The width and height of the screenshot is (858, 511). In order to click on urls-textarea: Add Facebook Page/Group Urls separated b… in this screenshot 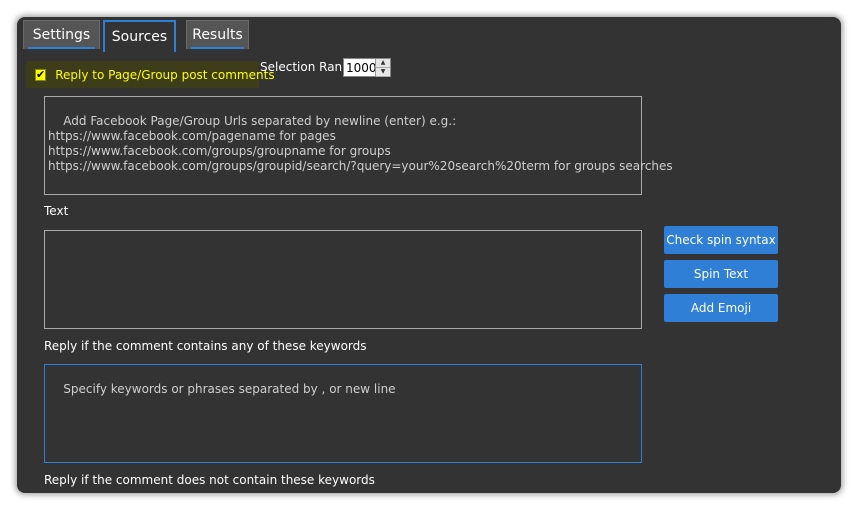, I will do `click(358, 145)`.